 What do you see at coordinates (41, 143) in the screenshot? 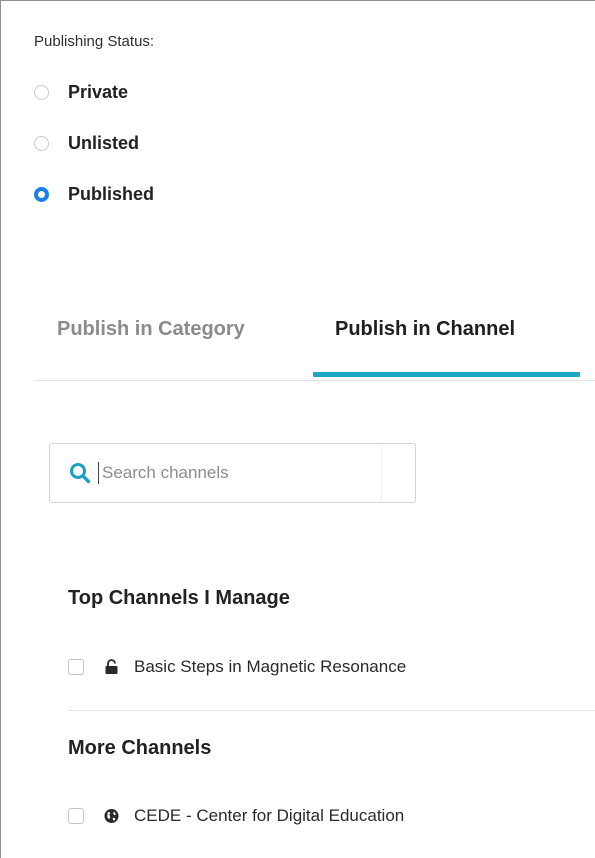
I see `radio-unlisted-control` at bounding box center [41, 143].